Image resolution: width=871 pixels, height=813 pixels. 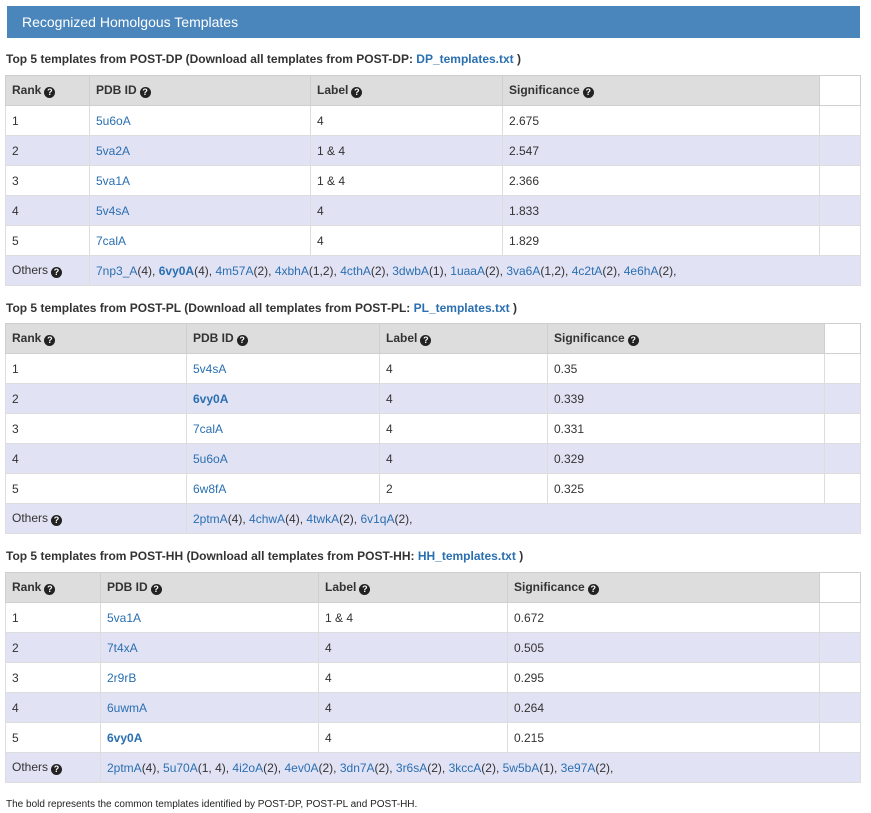 What do you see at coordinates (283, 458) in the screenshot?
I see `pdb-cell: 5u6oA` at bounding box center [283, 458].